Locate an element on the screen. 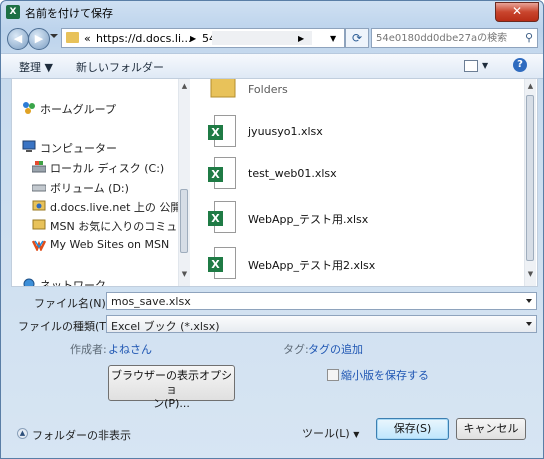  list-item-file: X WebApp_テスト用.xlsx is located at coordinates (348, 217).